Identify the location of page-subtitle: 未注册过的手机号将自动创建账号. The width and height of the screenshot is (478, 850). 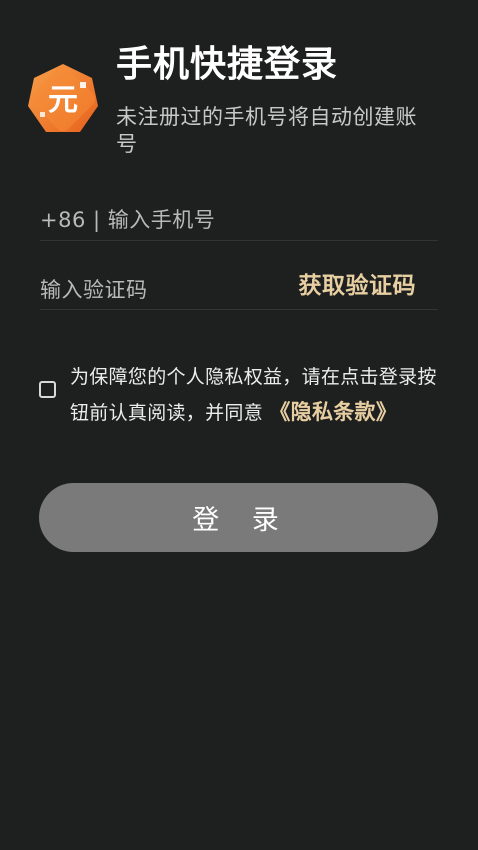
(266, 130).